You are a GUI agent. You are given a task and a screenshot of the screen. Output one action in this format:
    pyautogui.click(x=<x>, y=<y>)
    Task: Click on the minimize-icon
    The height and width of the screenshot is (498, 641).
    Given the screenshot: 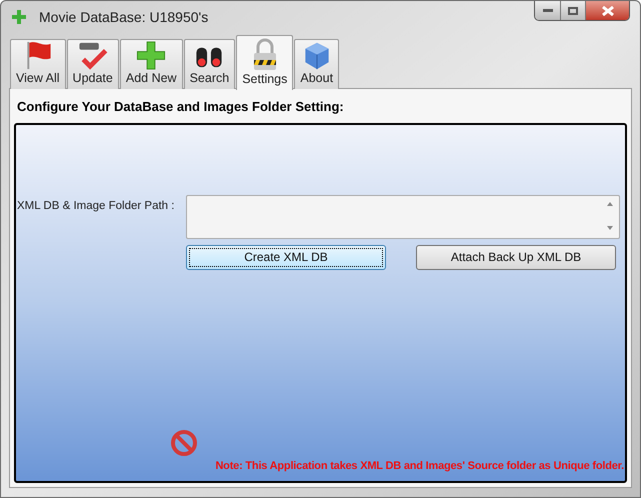 What is the action you would take?
    pyautogui.click(x=547, y=10)
    